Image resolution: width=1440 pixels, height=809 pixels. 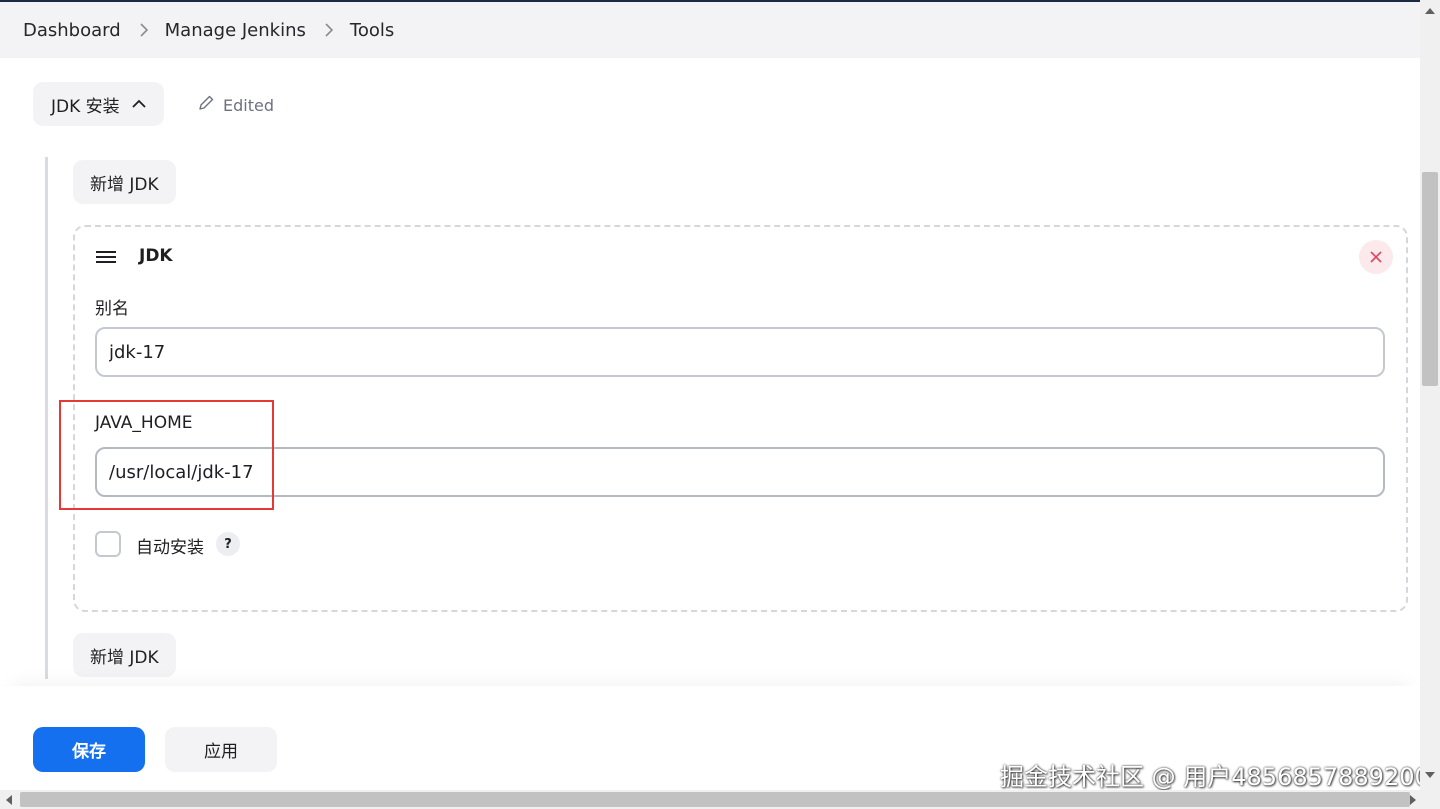 I want to click on drag-handle-icon, so click(x=106, y=257).